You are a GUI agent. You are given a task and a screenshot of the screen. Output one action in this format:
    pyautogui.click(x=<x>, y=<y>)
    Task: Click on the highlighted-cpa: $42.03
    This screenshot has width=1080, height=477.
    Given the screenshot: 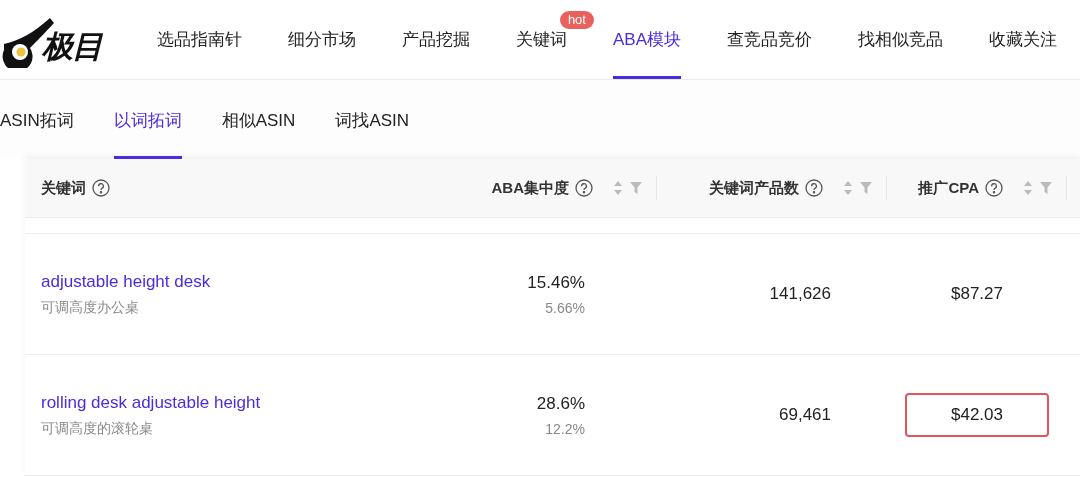 What is the action you would take?
    pyautogui.click(x=977, y=415)
    